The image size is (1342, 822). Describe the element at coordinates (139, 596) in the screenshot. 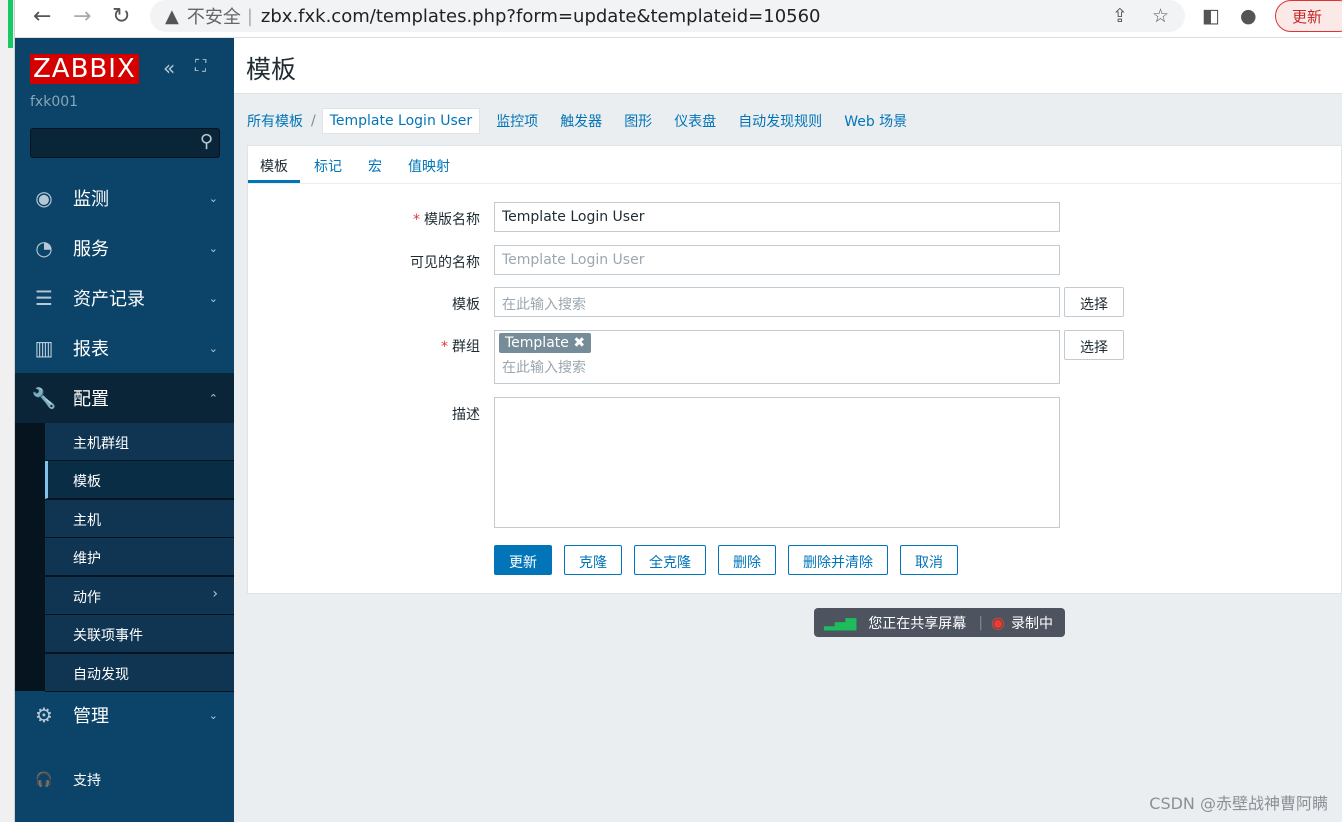

I see `submenu-actions: 动作 ›` at that location.